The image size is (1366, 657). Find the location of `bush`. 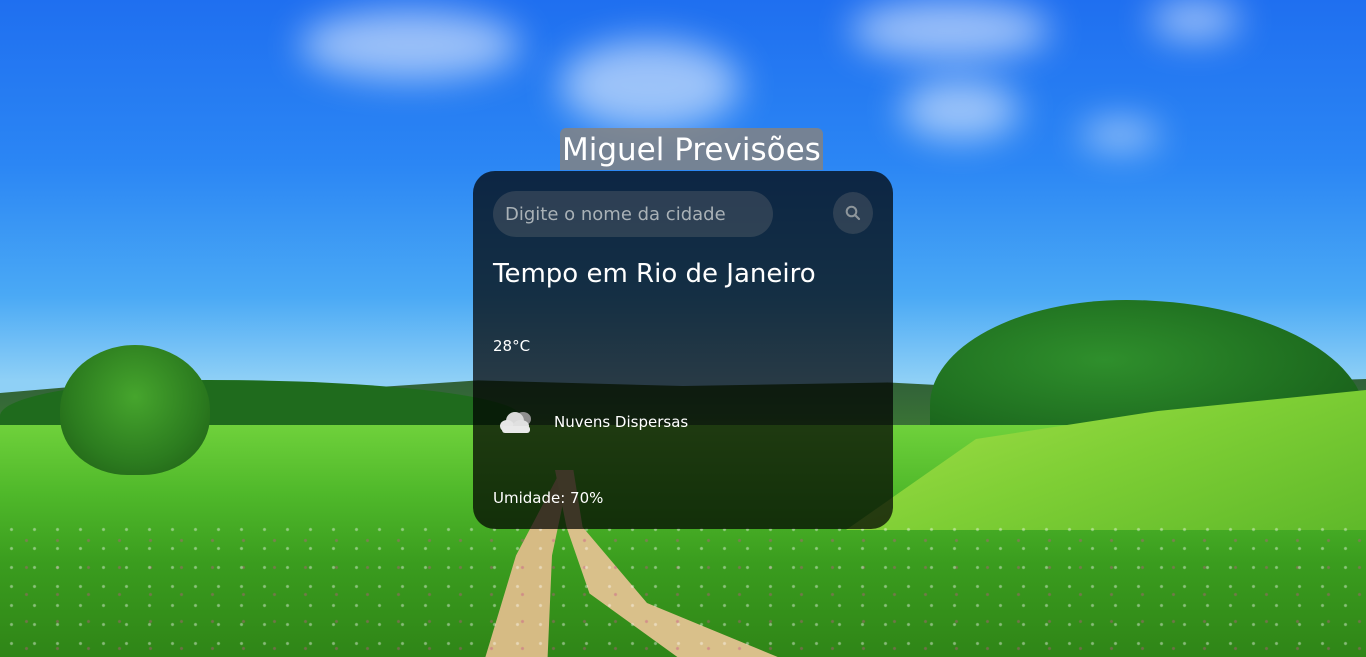

bush is located at coordinates (135, 410).